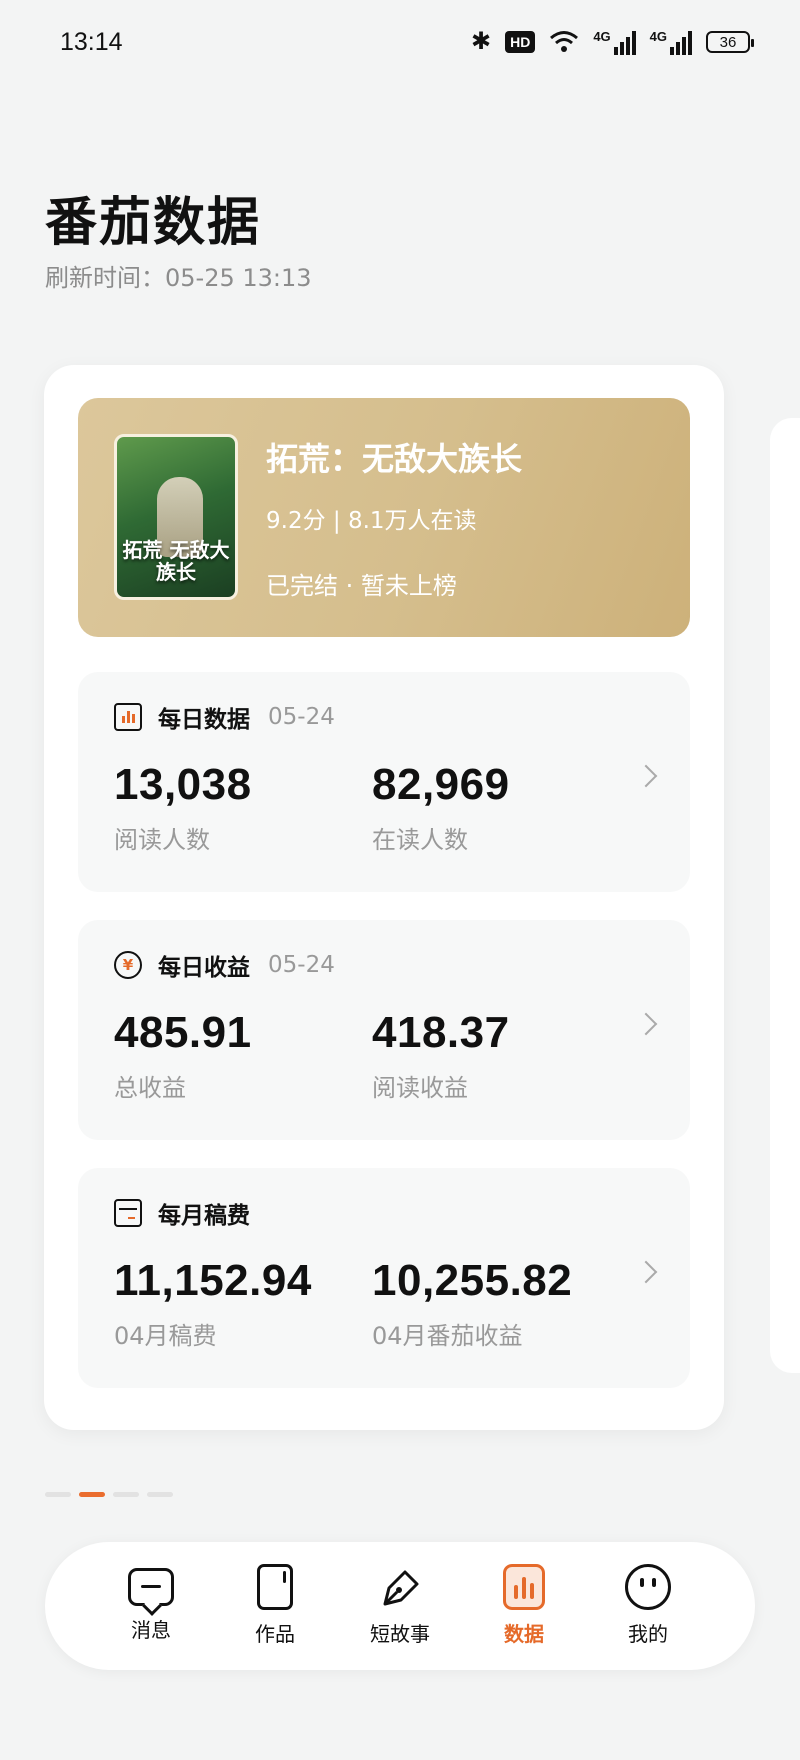  I want to click on daily-data-header: 每日数据 05-24, so click(224, 717).